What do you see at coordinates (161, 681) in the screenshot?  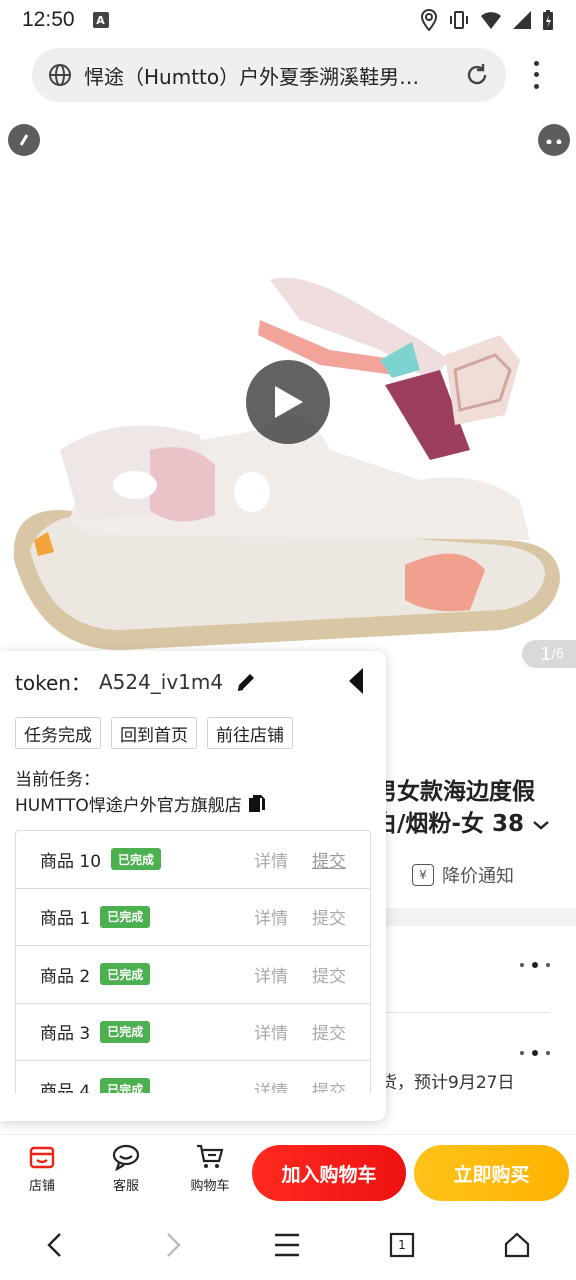 I see `token-value: A524_iv1m4` at bounding box center [161, 681].